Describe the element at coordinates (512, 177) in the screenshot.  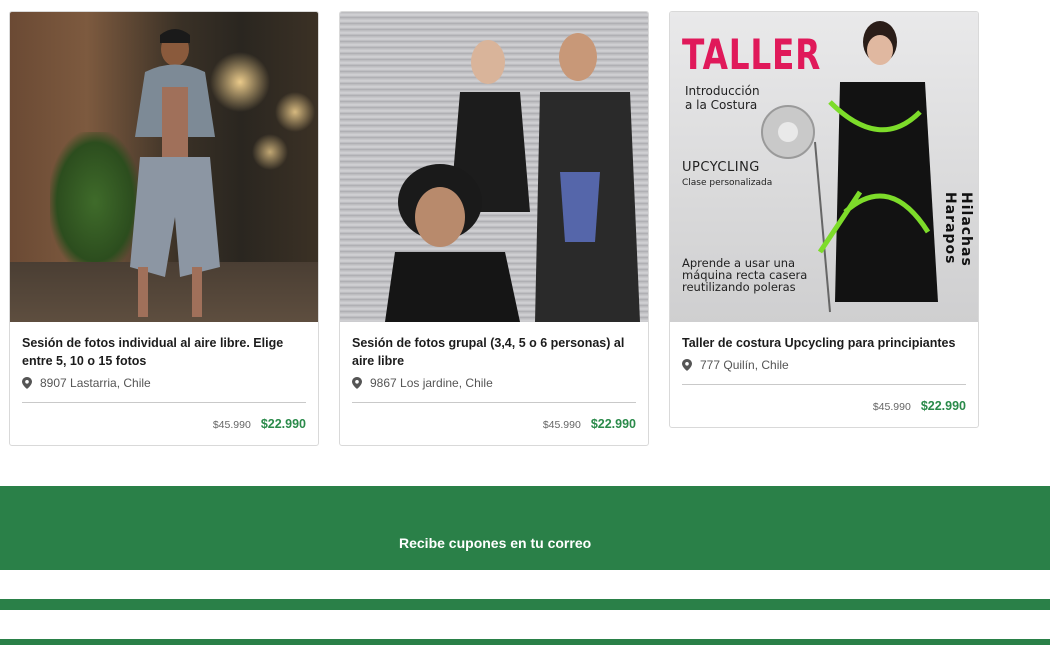
I see `group-figures` at that location.